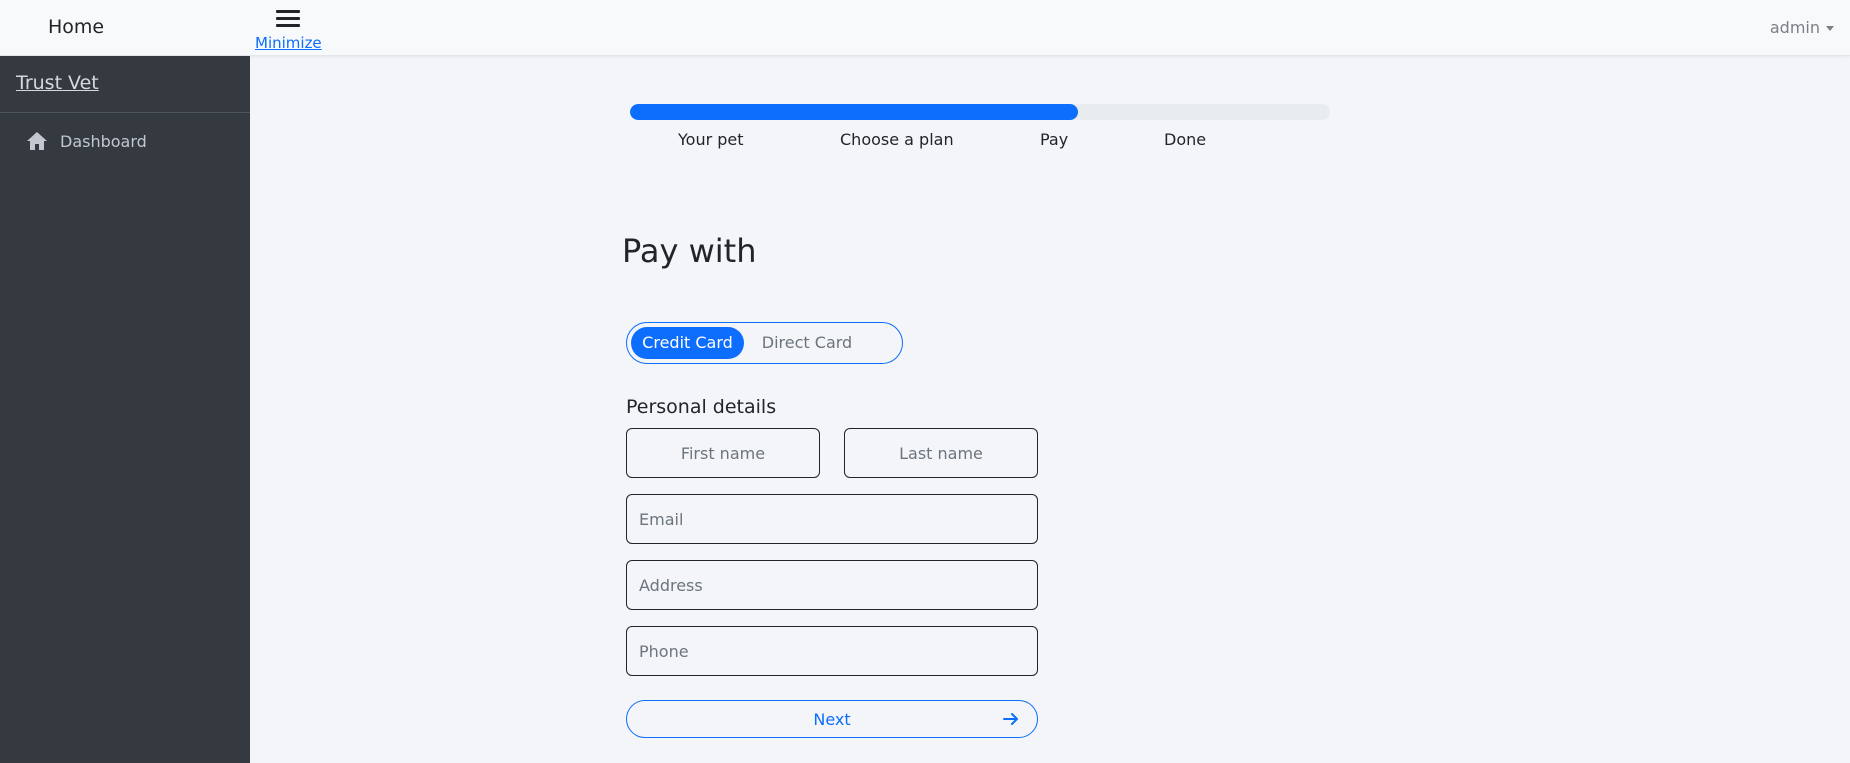 The height and width of the screenshot is (763, 1850). What do you see at coordinates (76, 27) in the screenshot?
I see `home-link: Home` at bounding box center [76, 27].